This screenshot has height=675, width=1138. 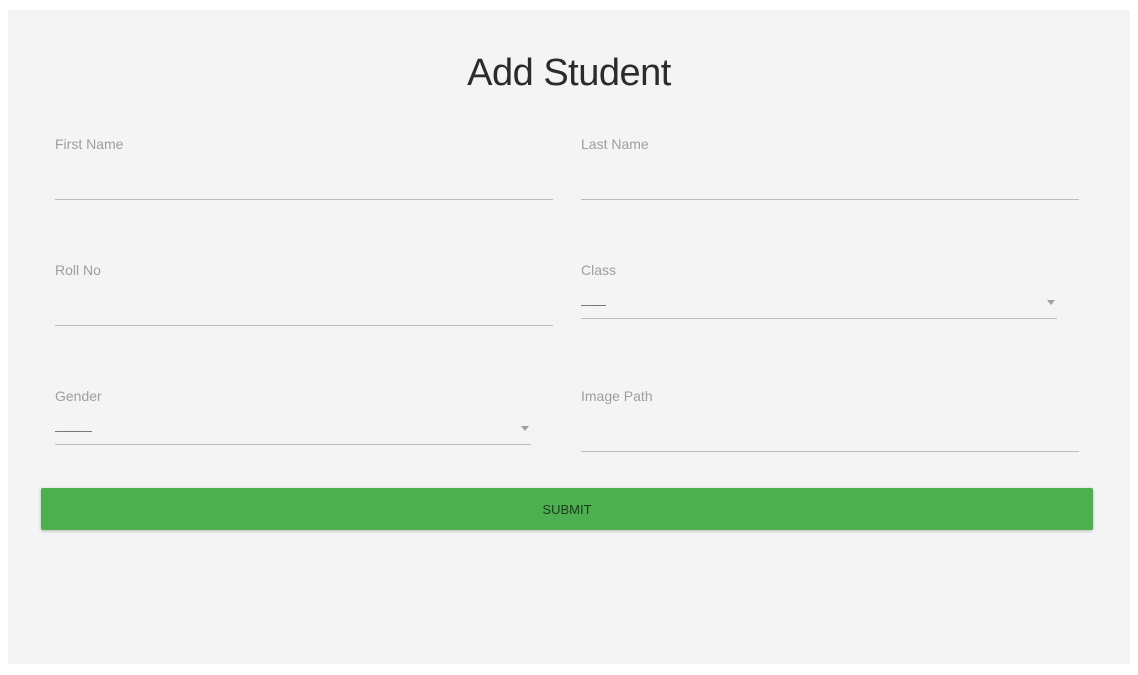 I want to click on last-name-underline, so click(x=830, y=199).